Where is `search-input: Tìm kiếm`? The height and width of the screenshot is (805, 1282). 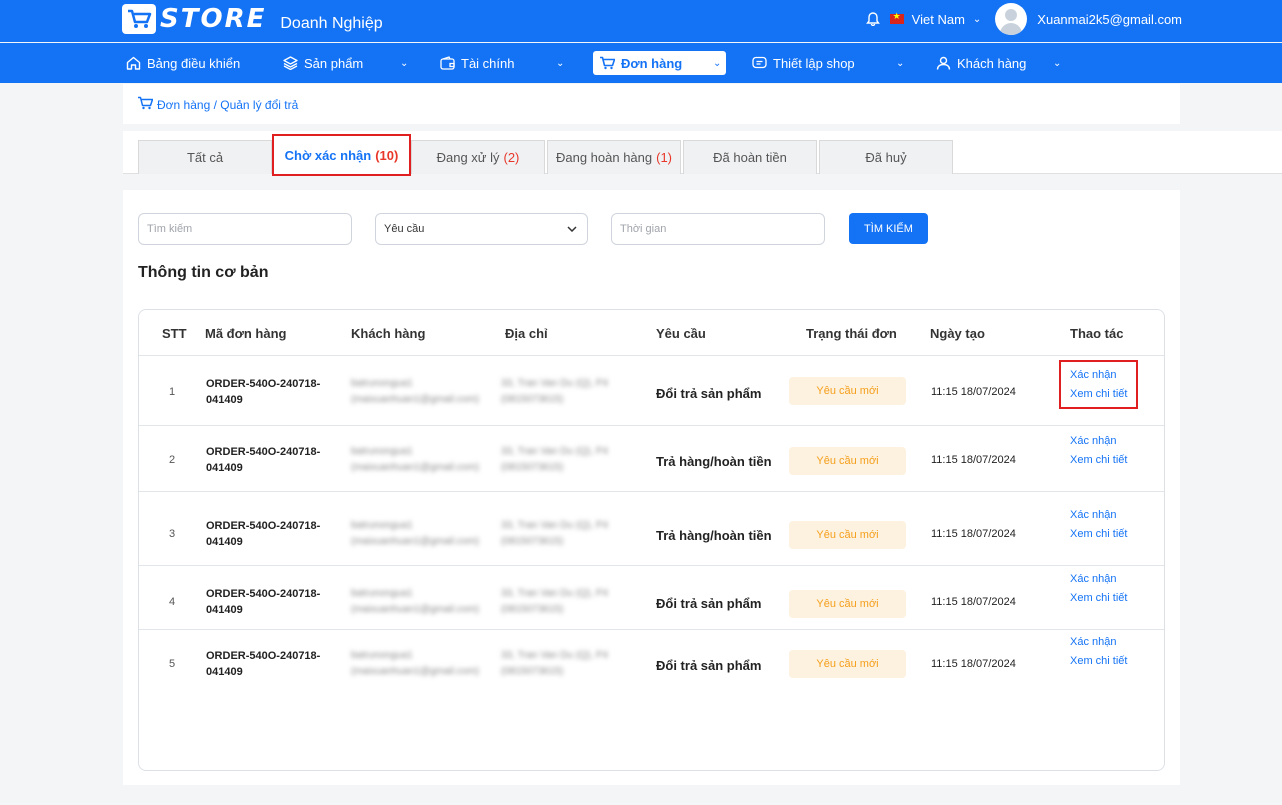 search-input: Tìm kiếm is located at coordinates (245, 229).